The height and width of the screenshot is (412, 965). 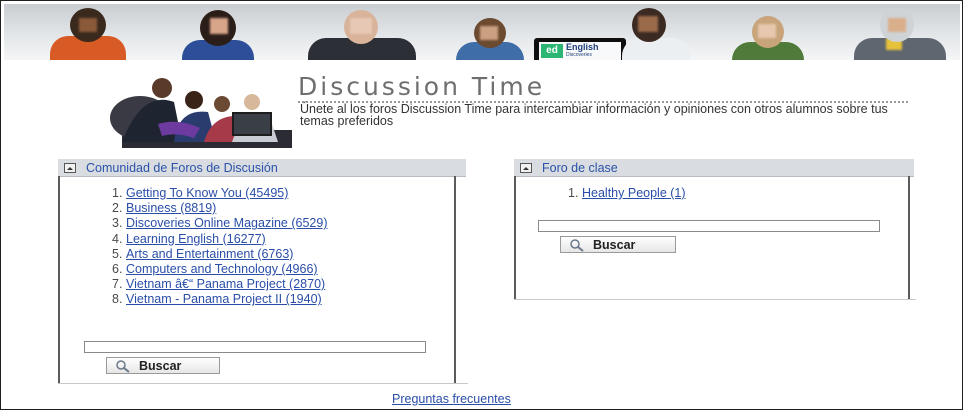 I want to click on class-forum-title: Foro de clase, so click(x=580, y=167).